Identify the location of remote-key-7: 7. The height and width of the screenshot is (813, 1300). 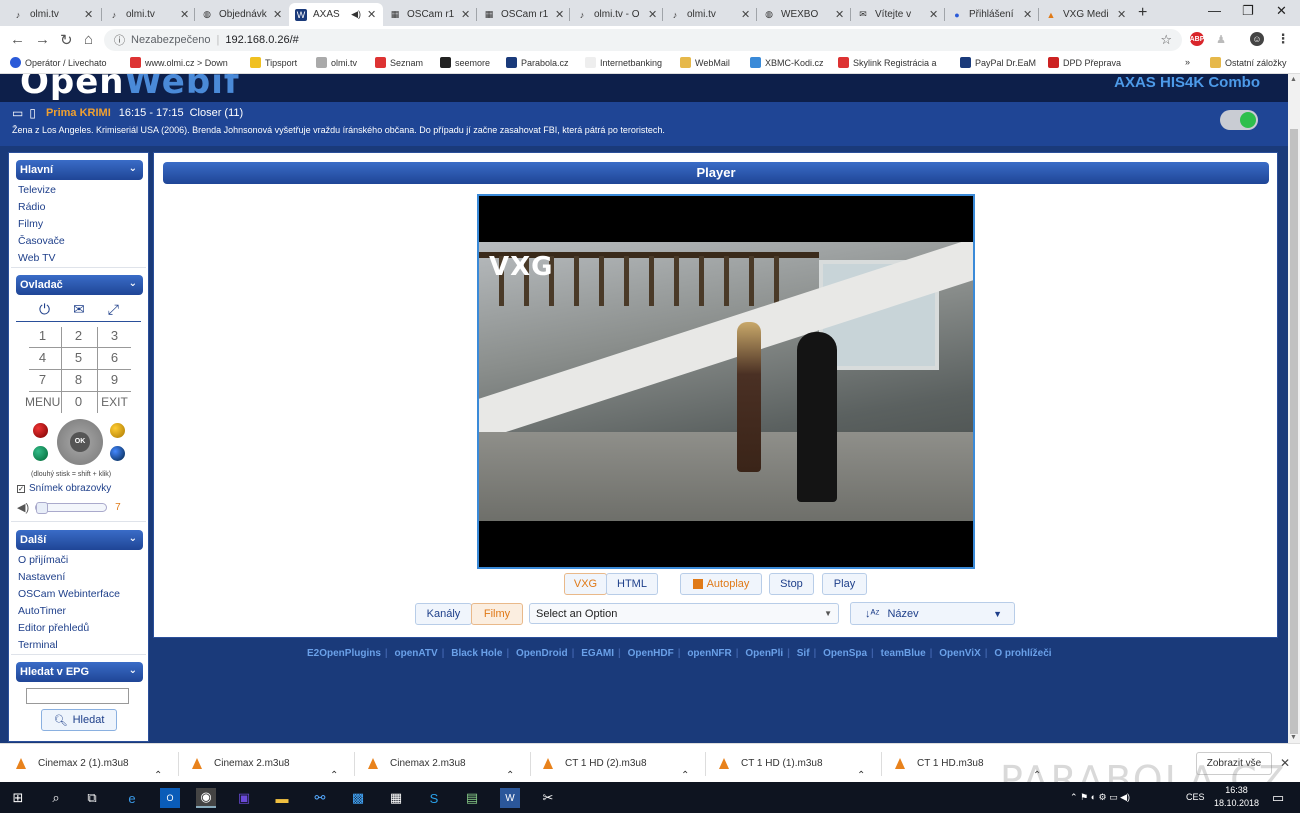
(42, 380).